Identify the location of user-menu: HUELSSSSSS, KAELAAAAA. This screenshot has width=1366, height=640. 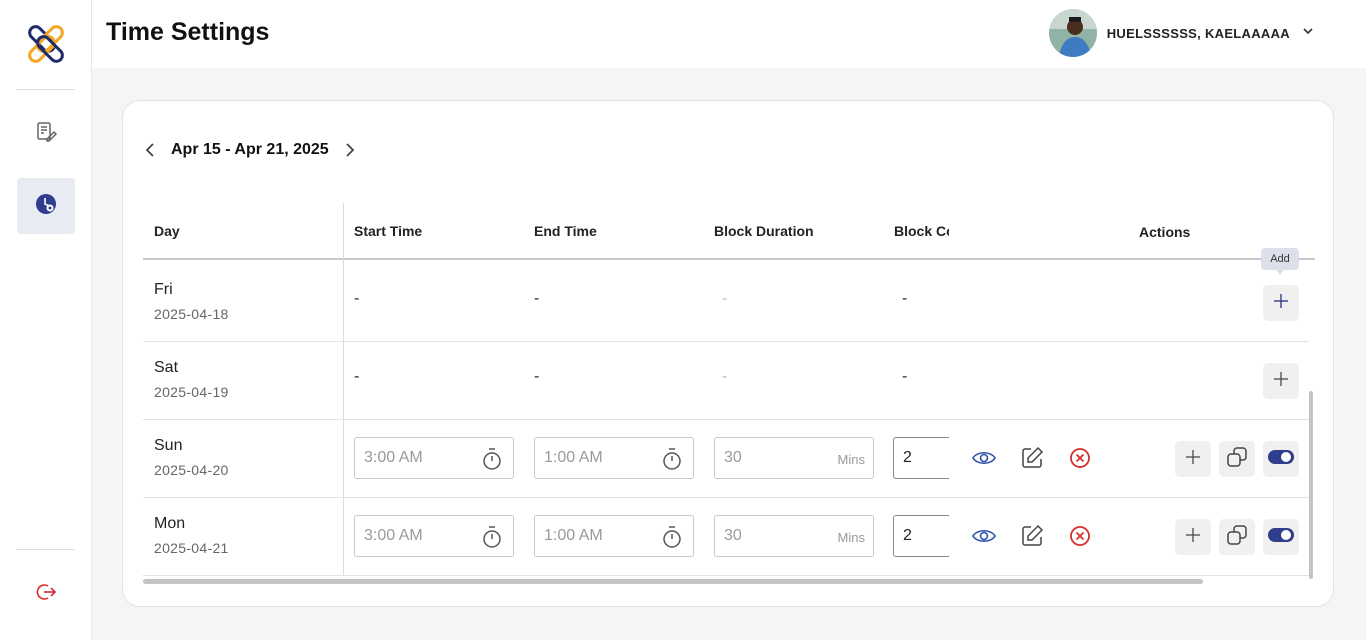
(1181, 33).